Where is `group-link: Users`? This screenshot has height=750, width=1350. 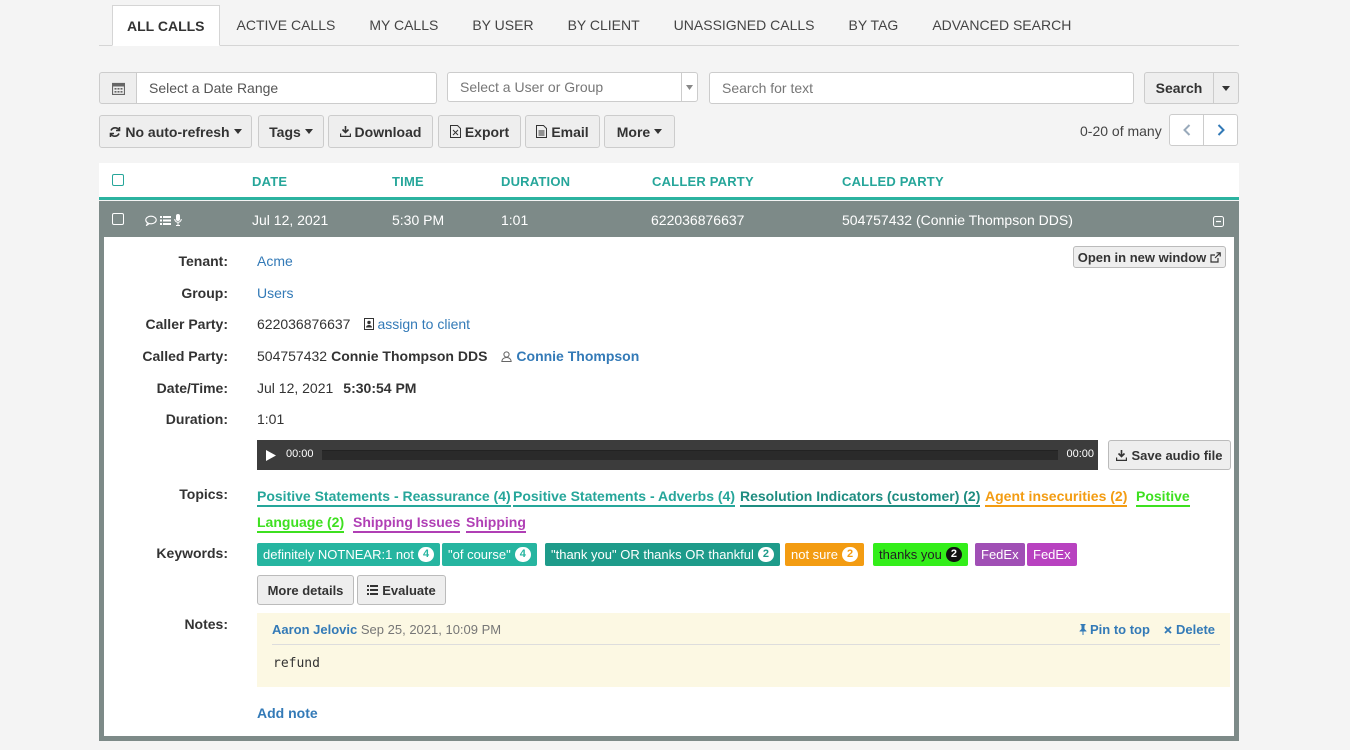 group-link: Users is located at coordinates (275, 293).